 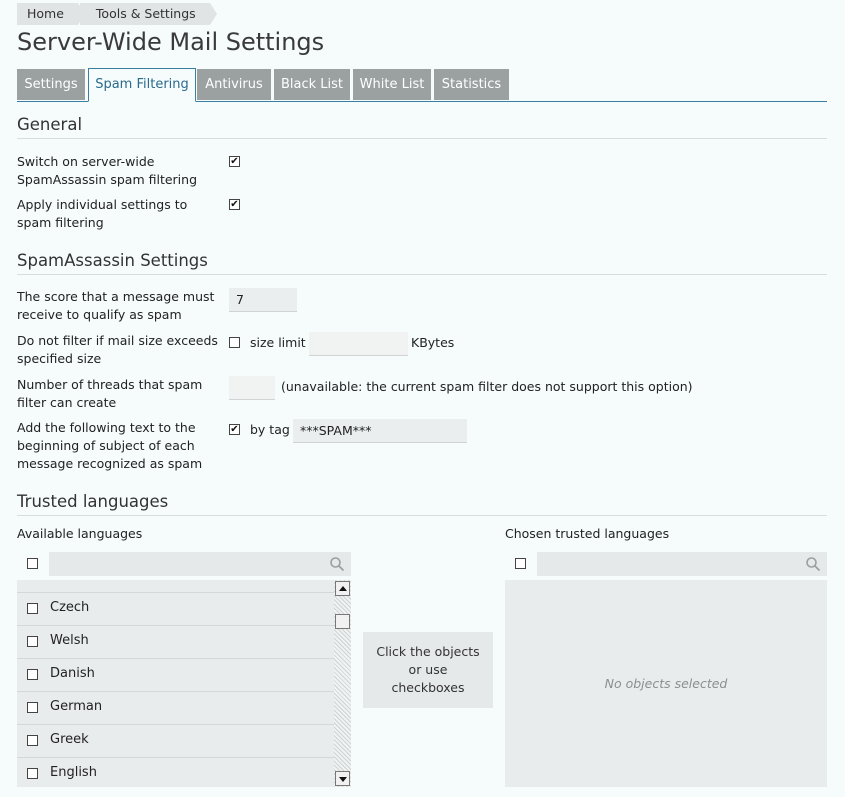 What do you see at coordinates (69, 640) in the screenshot?
I see `language-name: Welsh` at bounding box center [69, 640].